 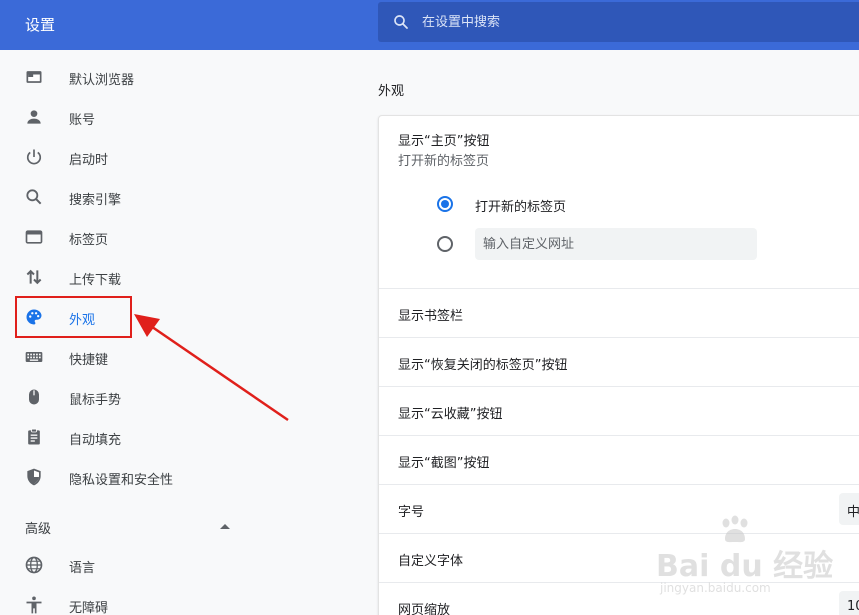 What do you see at coordinates (632, 22) in the screenshot?
I see `search-input` at bounding box center [632, 22].